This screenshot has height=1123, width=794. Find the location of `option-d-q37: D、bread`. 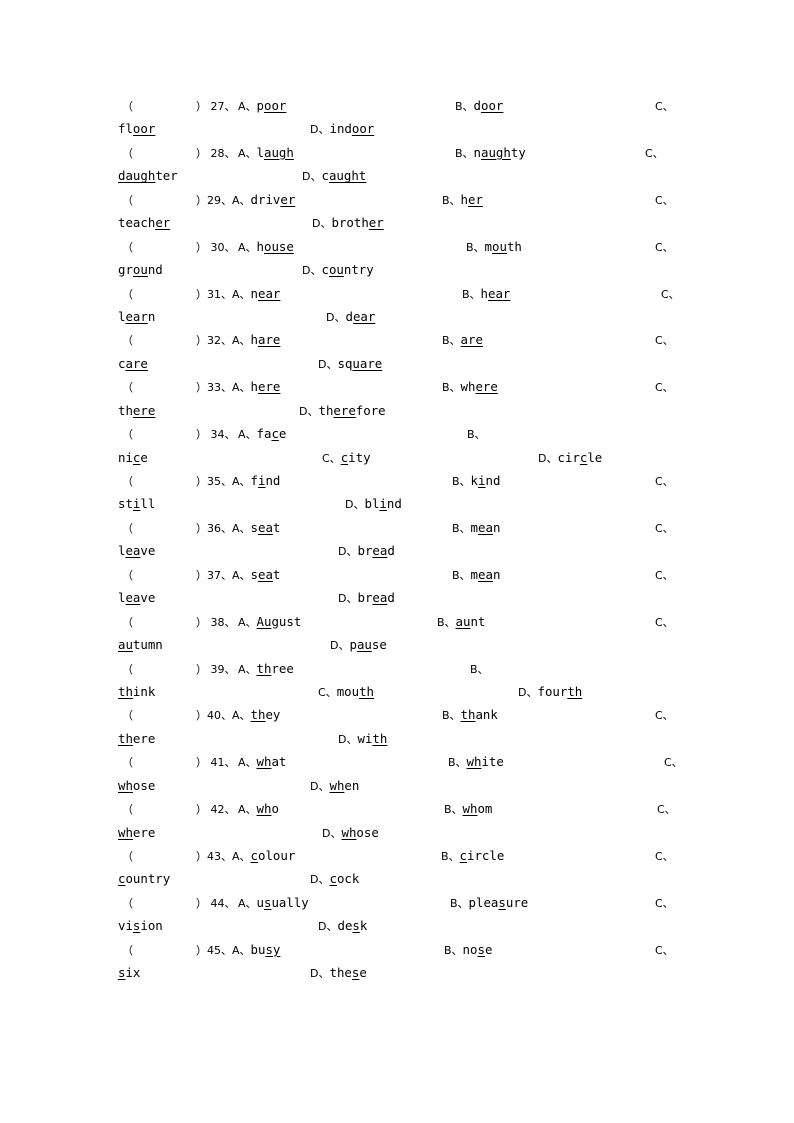

option-d-q37: D、bread is located at coordinates (366, 598).